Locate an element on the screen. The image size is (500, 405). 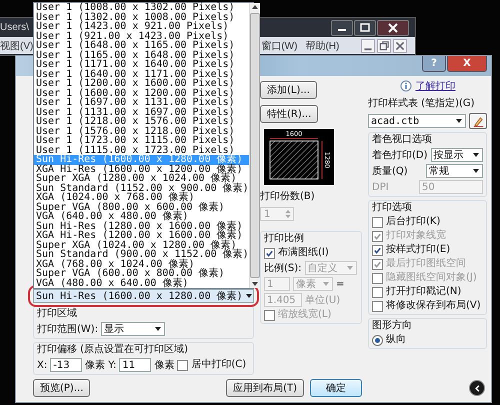
field-label: 打印份数(B) is located at coordinates (287, 196).